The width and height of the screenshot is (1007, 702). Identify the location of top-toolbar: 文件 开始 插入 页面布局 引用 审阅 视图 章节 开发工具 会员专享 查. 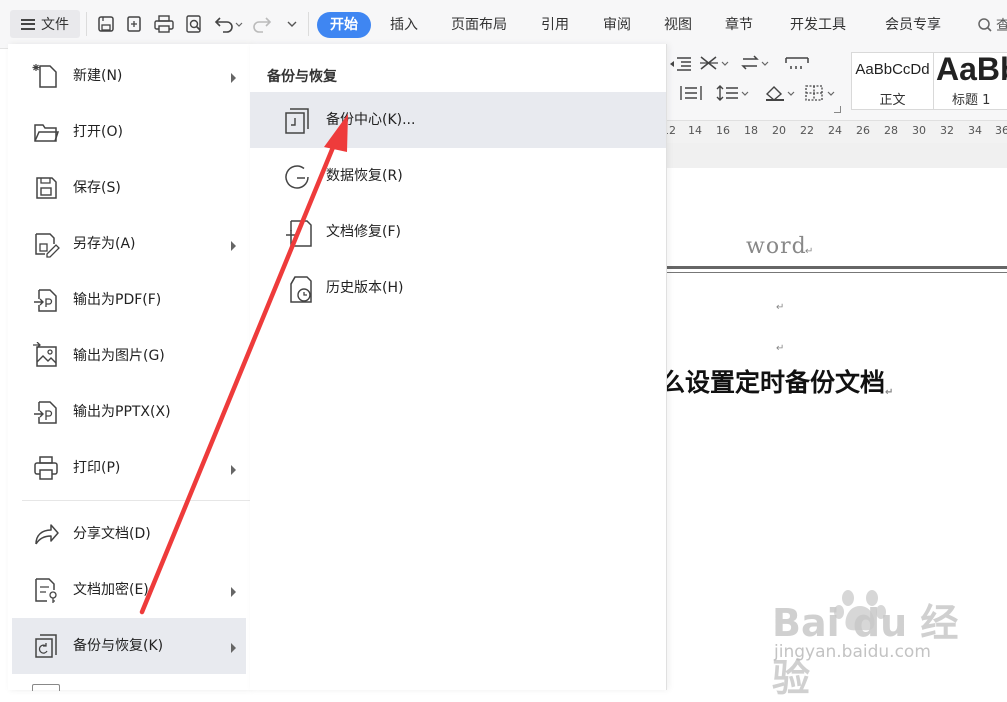
(503, 24).